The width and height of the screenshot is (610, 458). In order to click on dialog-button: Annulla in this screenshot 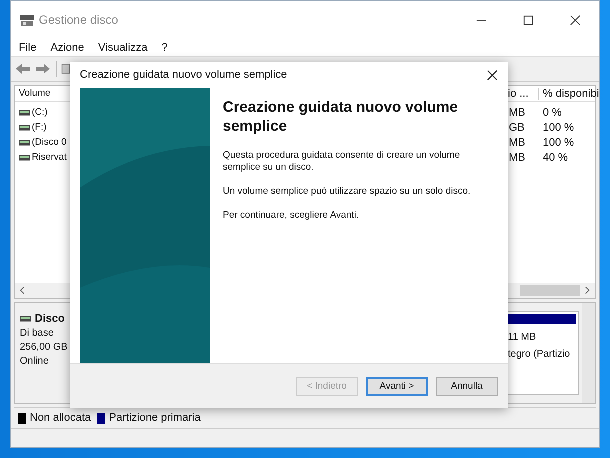, I will do `click(467, 386)`.